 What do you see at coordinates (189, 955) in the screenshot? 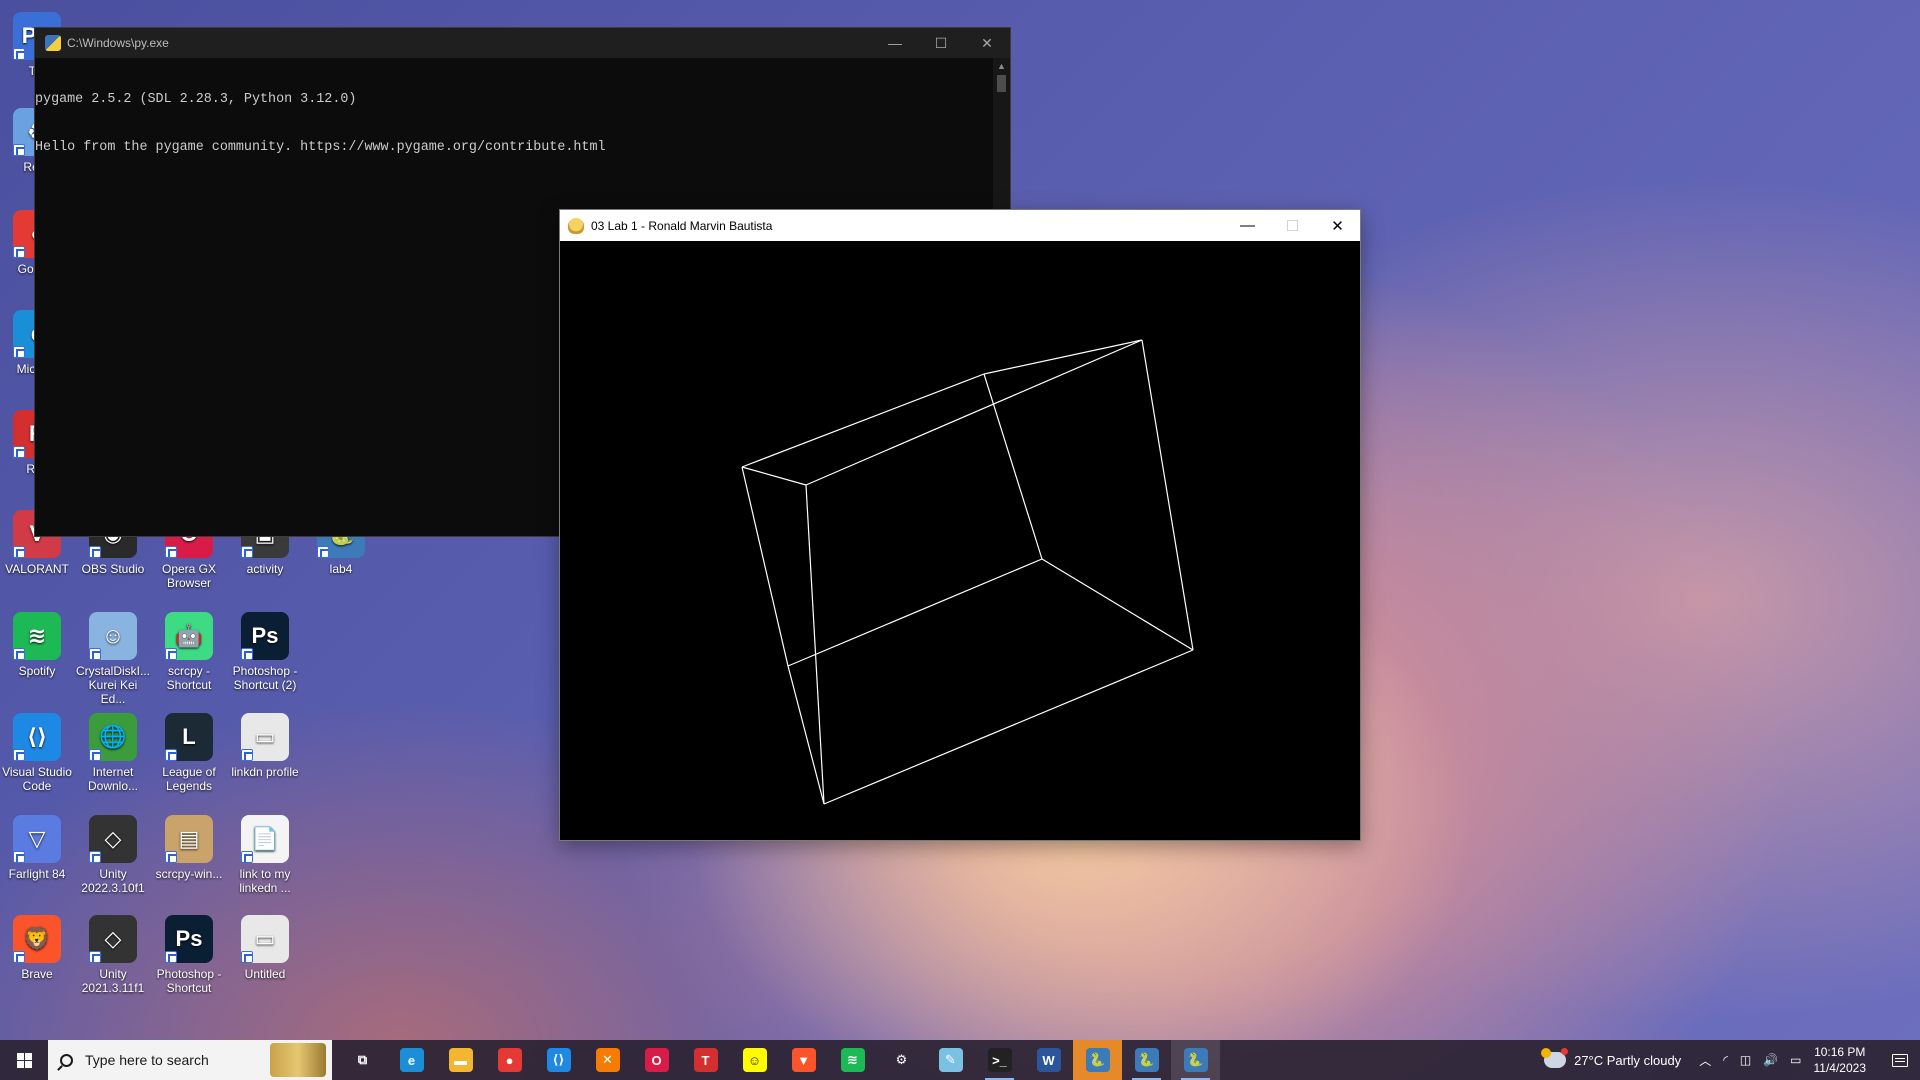
I see `desktop-icon: Ps Photoshop - Shortcut` at bounding box center [189, 955].